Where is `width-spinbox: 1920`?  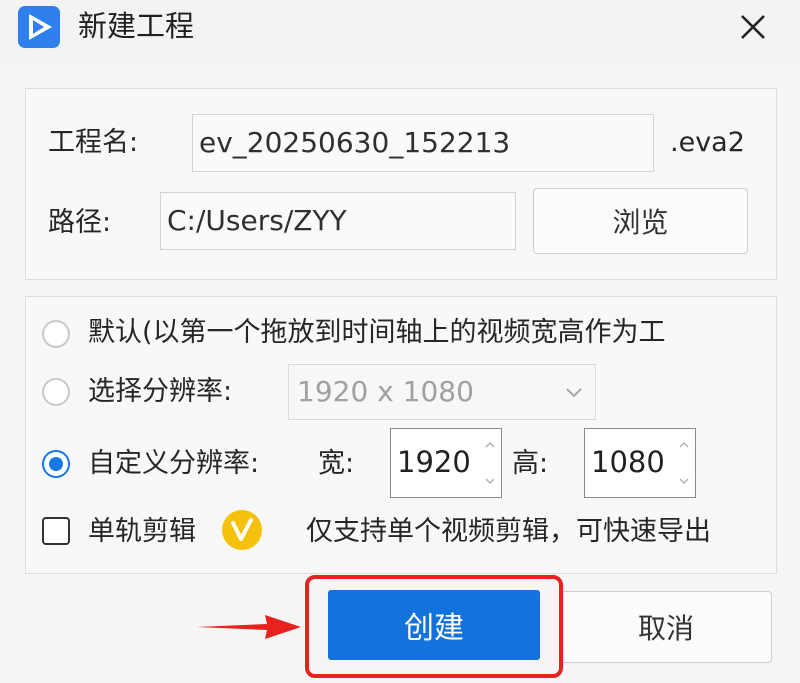 width-spinbox: 1920 is located at coordinates (446, 463).